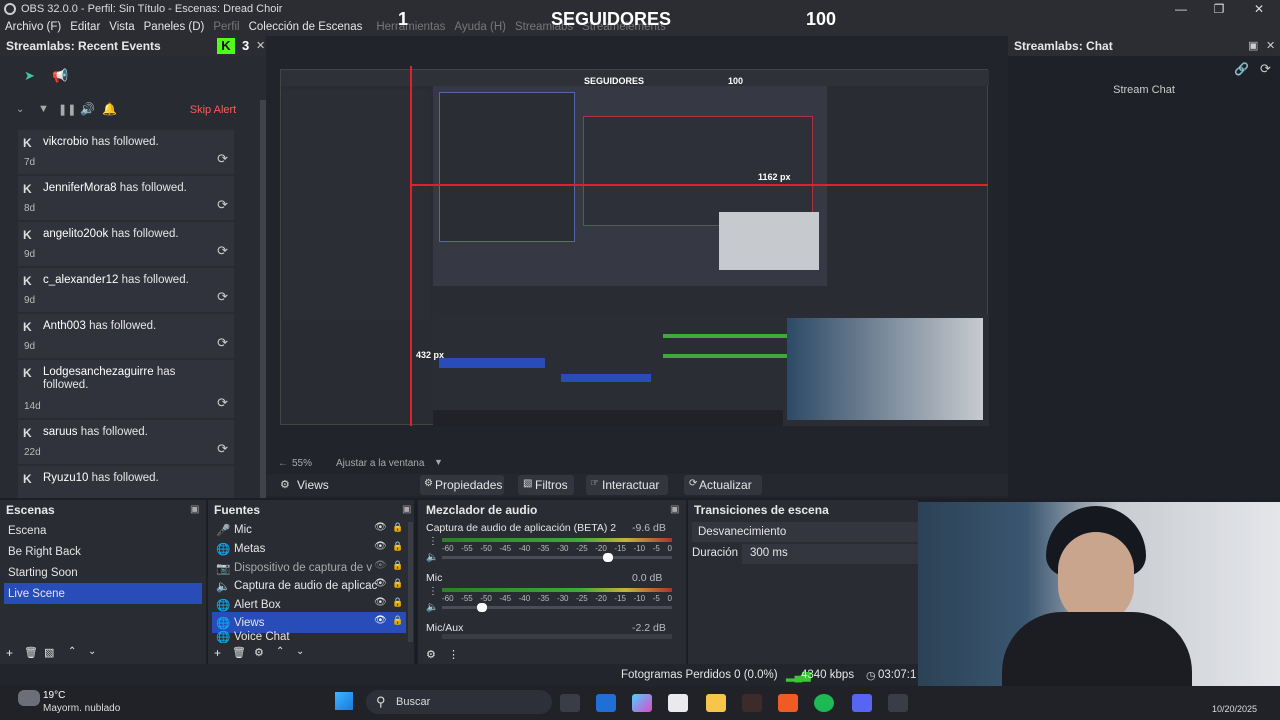 This screenshot has height=720, width=1280. What do you see at coordinates (260, 45) in the screenshot?
I see `dock-close-icon: ✕` at bounding box center [260, 45].